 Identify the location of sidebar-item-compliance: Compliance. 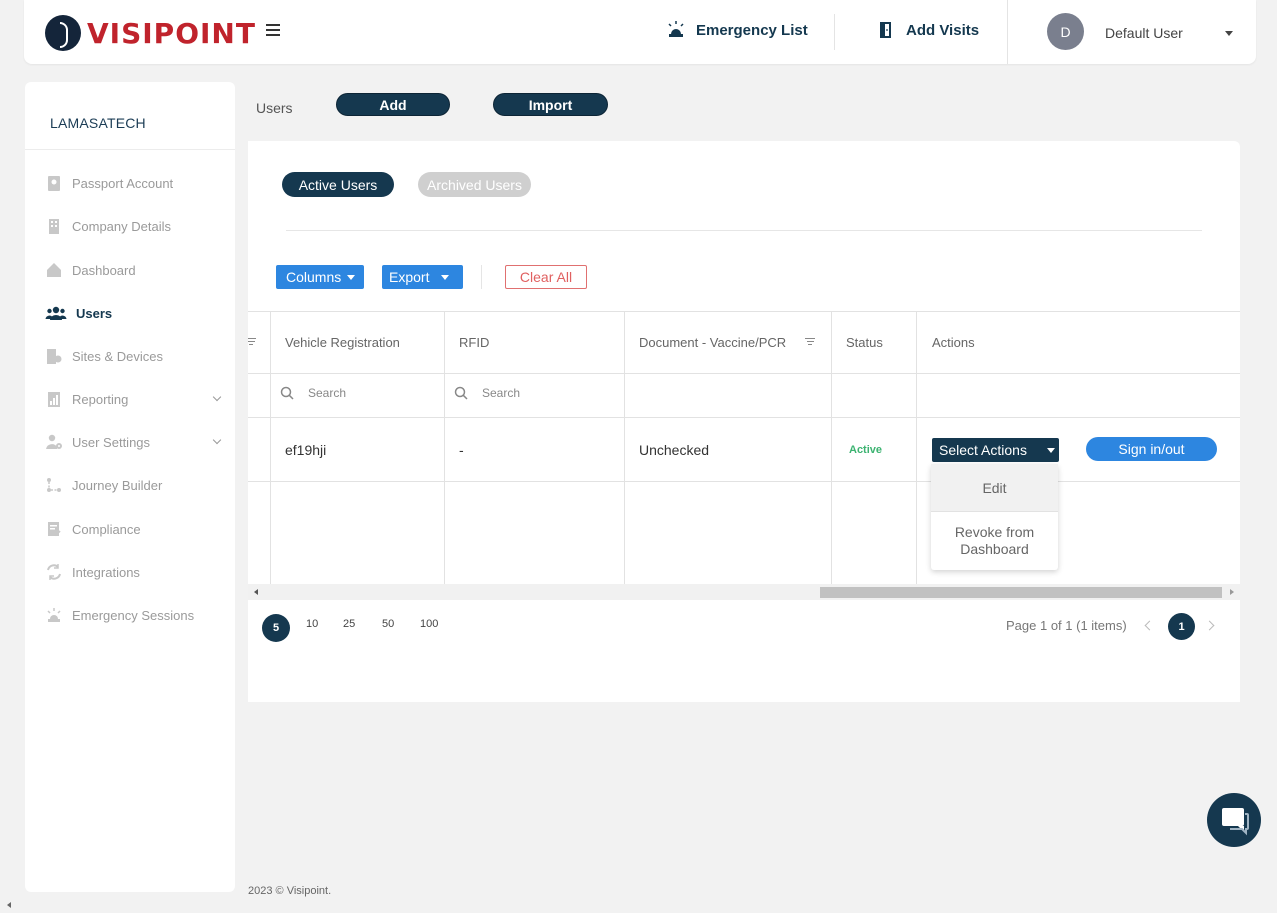
(132, 529).